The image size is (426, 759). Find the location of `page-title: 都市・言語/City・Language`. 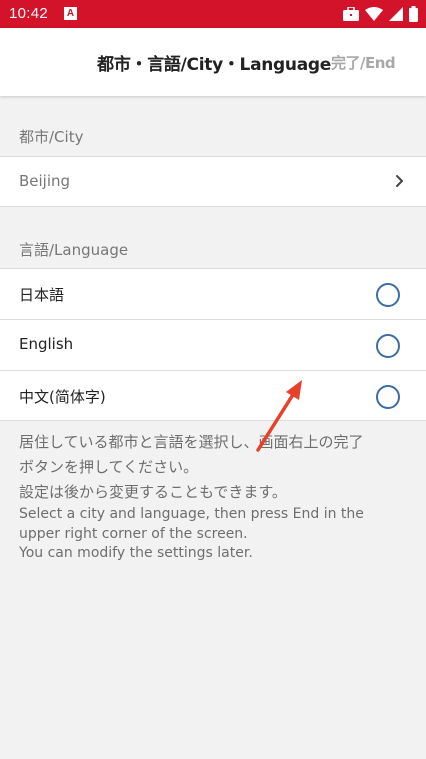

page-title: 都市・言語/City・Language is located at coordinates (214, 65).